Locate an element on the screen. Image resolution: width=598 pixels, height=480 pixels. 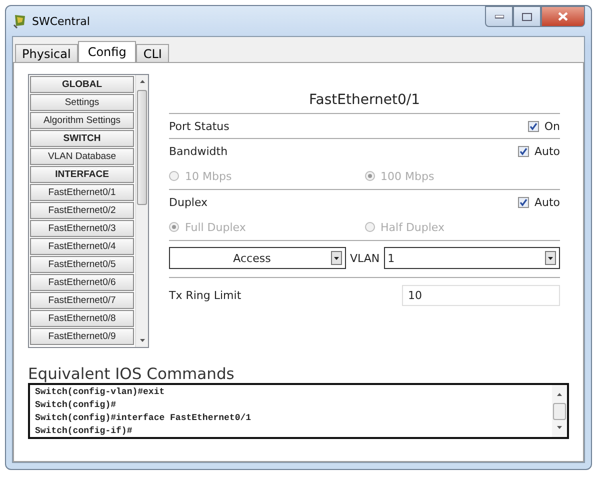
sidebar-header: GLOBAL is located at coordinates (82, 84).